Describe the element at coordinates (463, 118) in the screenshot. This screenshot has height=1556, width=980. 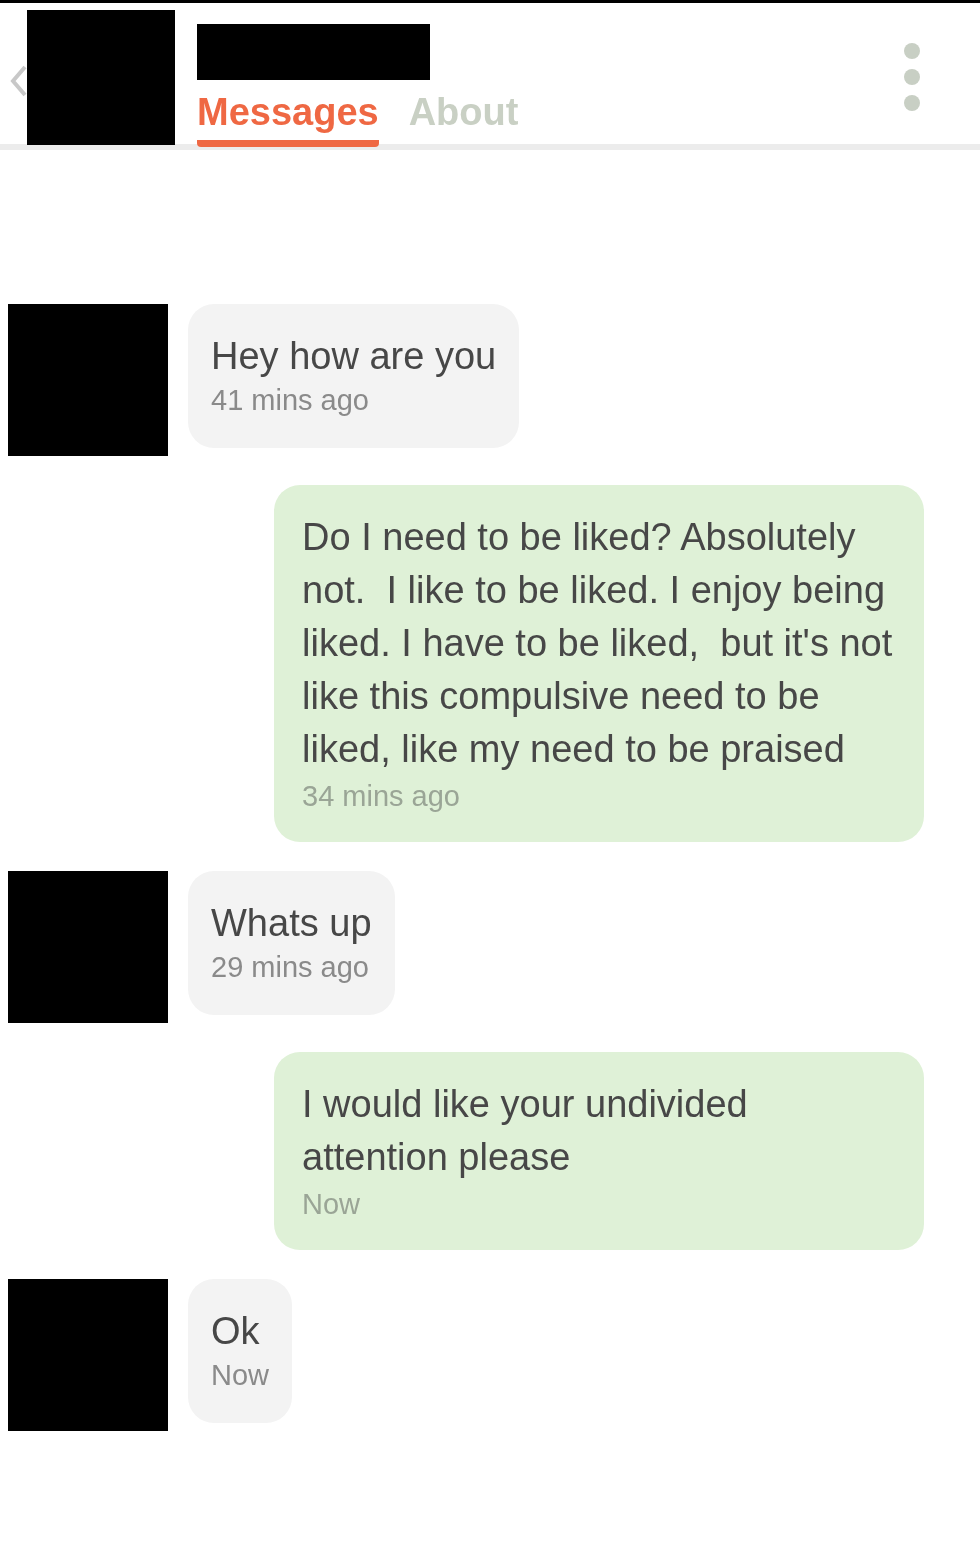
I see `tab: About` at that location.